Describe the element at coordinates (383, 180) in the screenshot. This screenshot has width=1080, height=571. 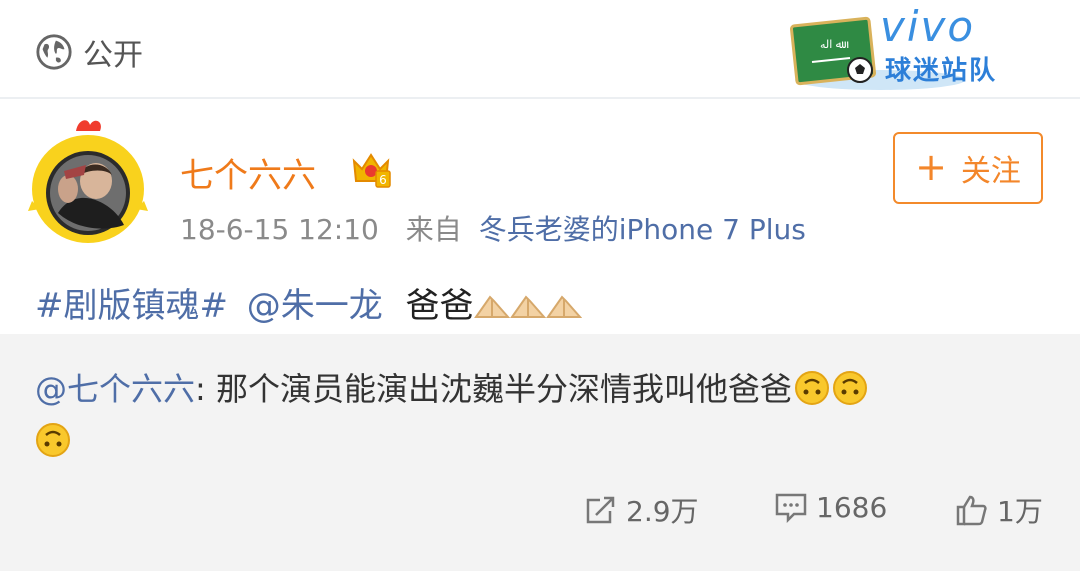
I see `vip-level: 6` at that location.